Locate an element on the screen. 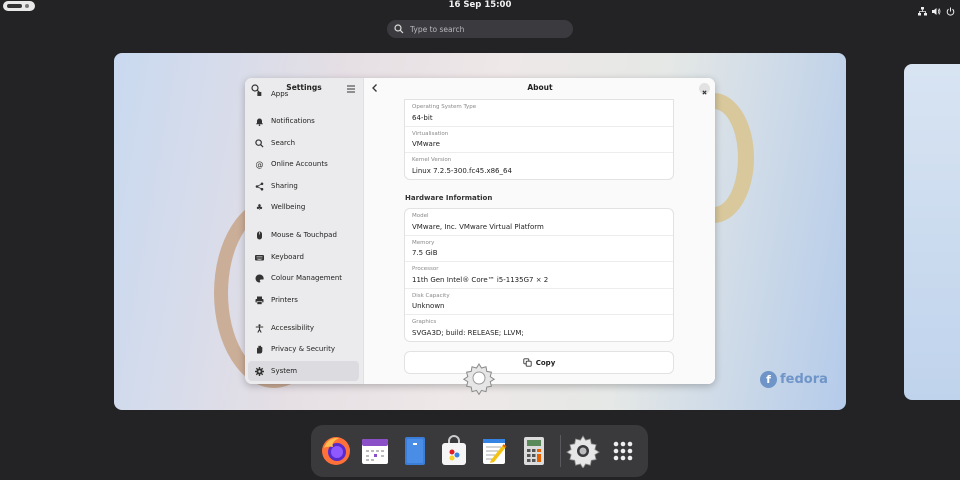  row-value: 7.5 GiB is located at coordinates (425, 253).